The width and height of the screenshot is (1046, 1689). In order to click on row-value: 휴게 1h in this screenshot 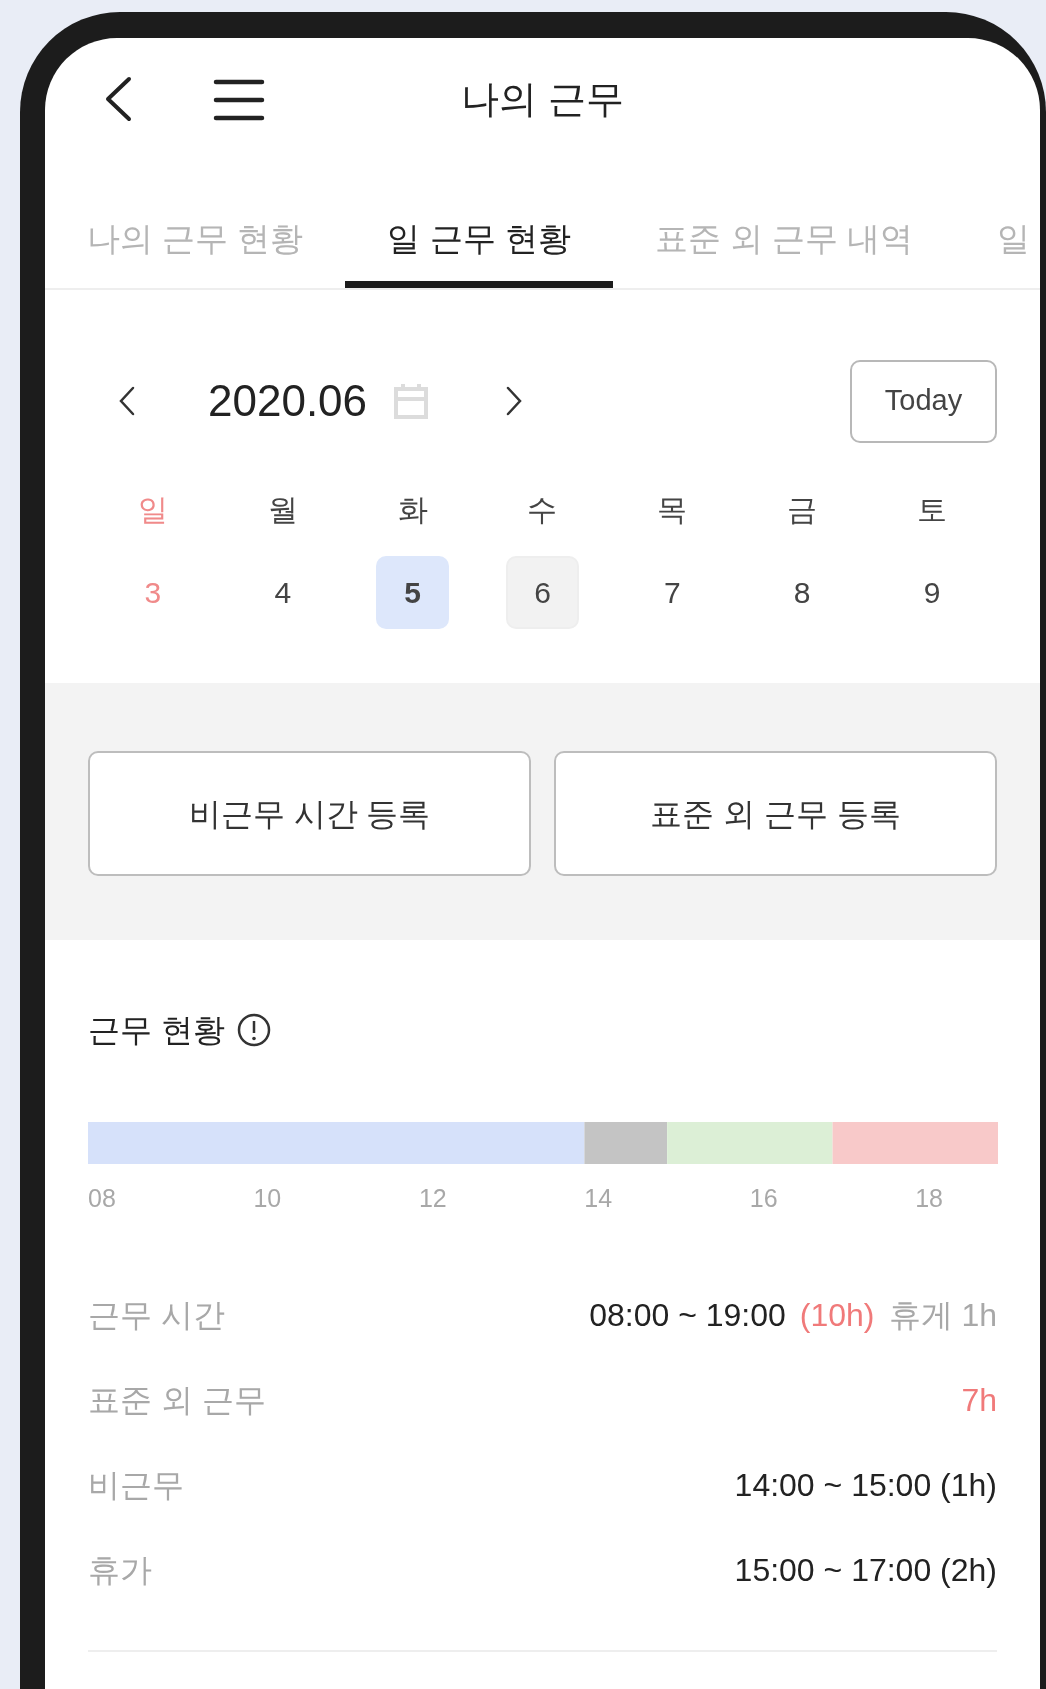, I will do `click(942, 1315)`.